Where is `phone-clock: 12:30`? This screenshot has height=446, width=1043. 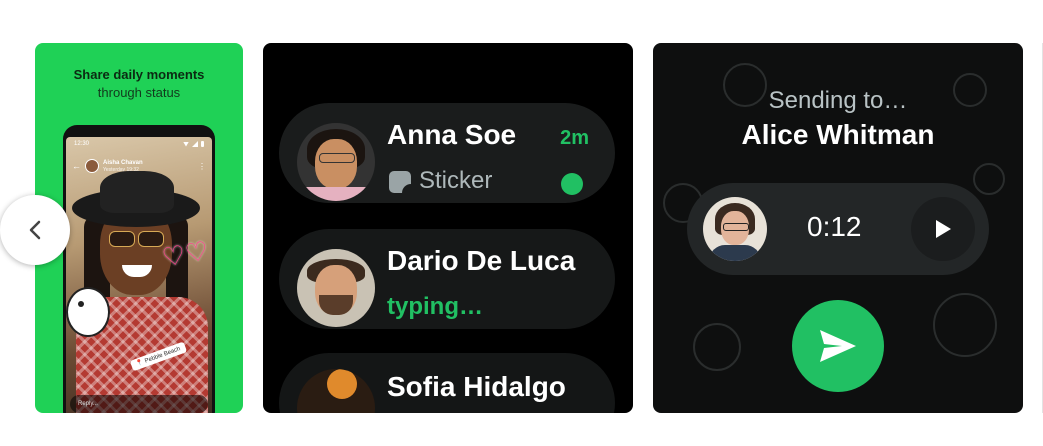 phone-clock: 12:30 is located at coordinates (82, 144).